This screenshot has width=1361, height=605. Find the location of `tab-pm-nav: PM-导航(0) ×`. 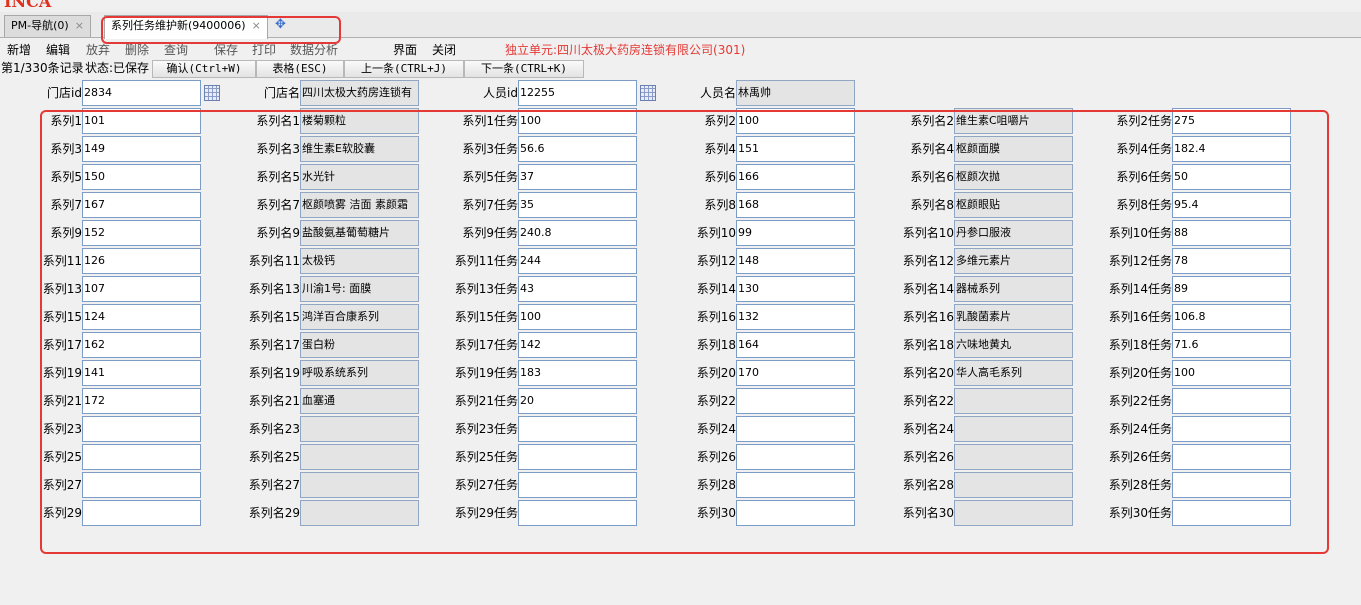

tab-pm-nav: PM-导航(0) × is located at coordinates (47, 26).